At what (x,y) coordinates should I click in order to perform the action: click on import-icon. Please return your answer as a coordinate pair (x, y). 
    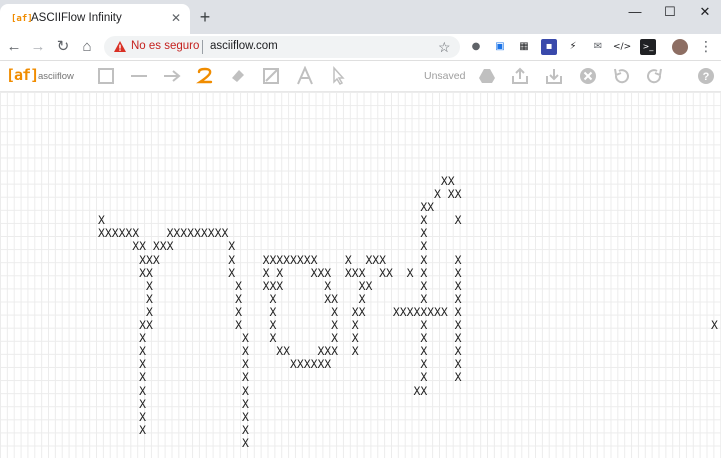
    Looking at the image, I should click on (554, 76).